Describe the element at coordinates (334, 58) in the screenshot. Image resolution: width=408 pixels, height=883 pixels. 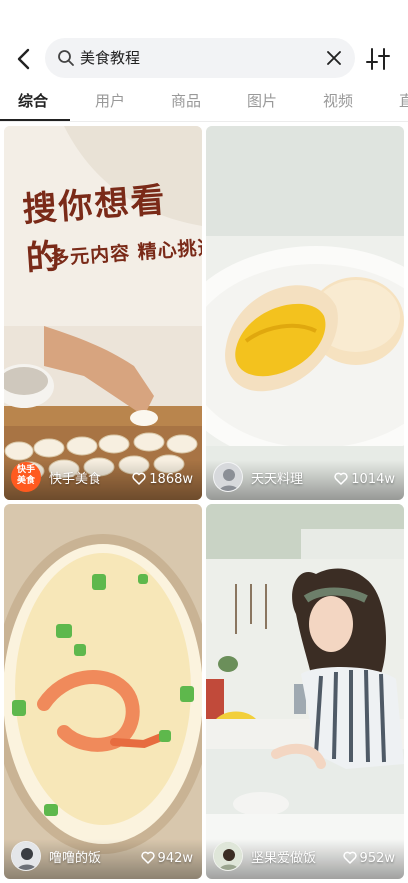
I see `clear-x-icon` at that location.